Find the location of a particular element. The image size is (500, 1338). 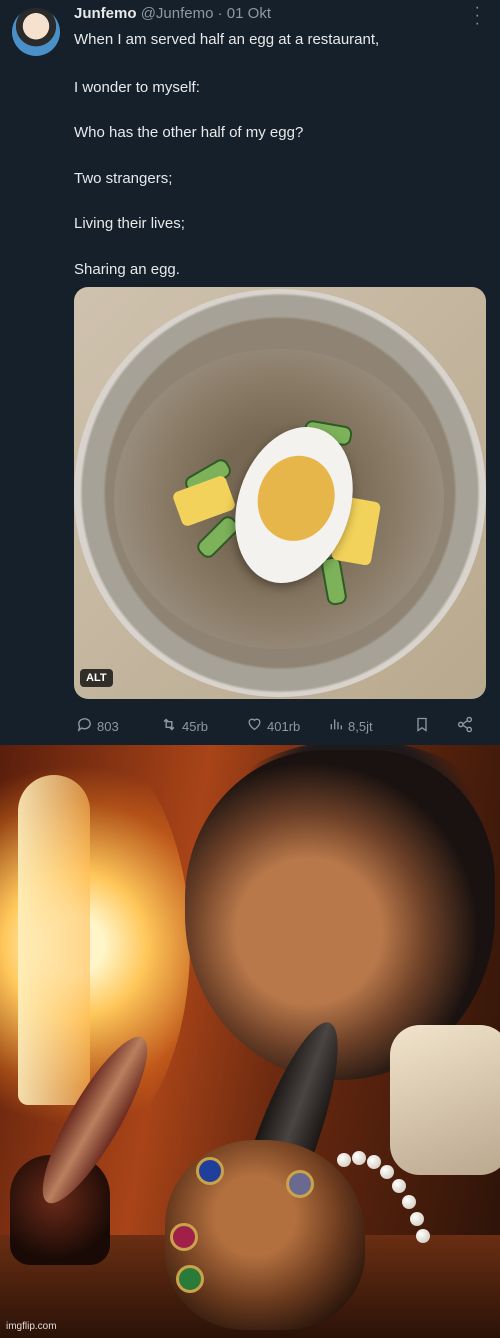

avatar is located at coordinates (36, 32).